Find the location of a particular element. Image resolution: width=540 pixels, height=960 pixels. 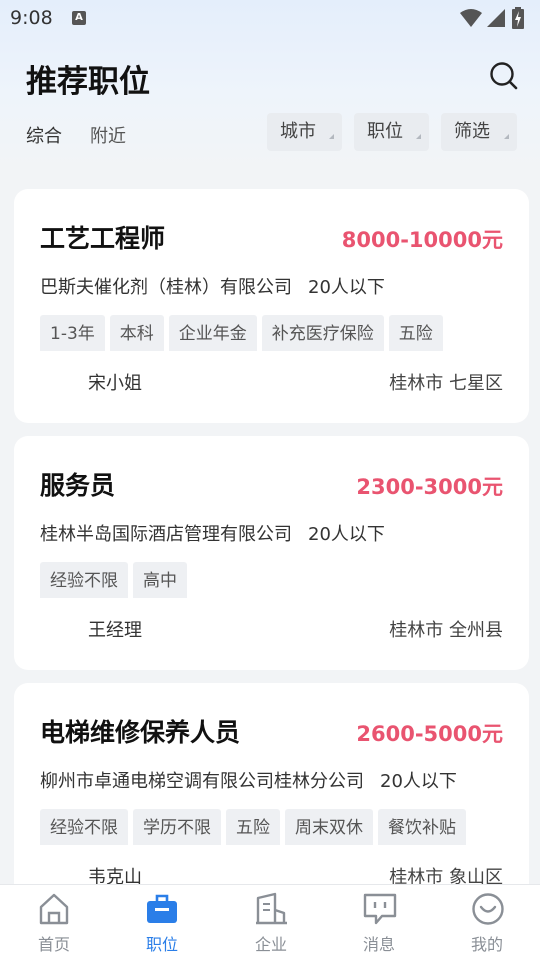

filter-city-label: 城市 is located at coordinates (298, 131).